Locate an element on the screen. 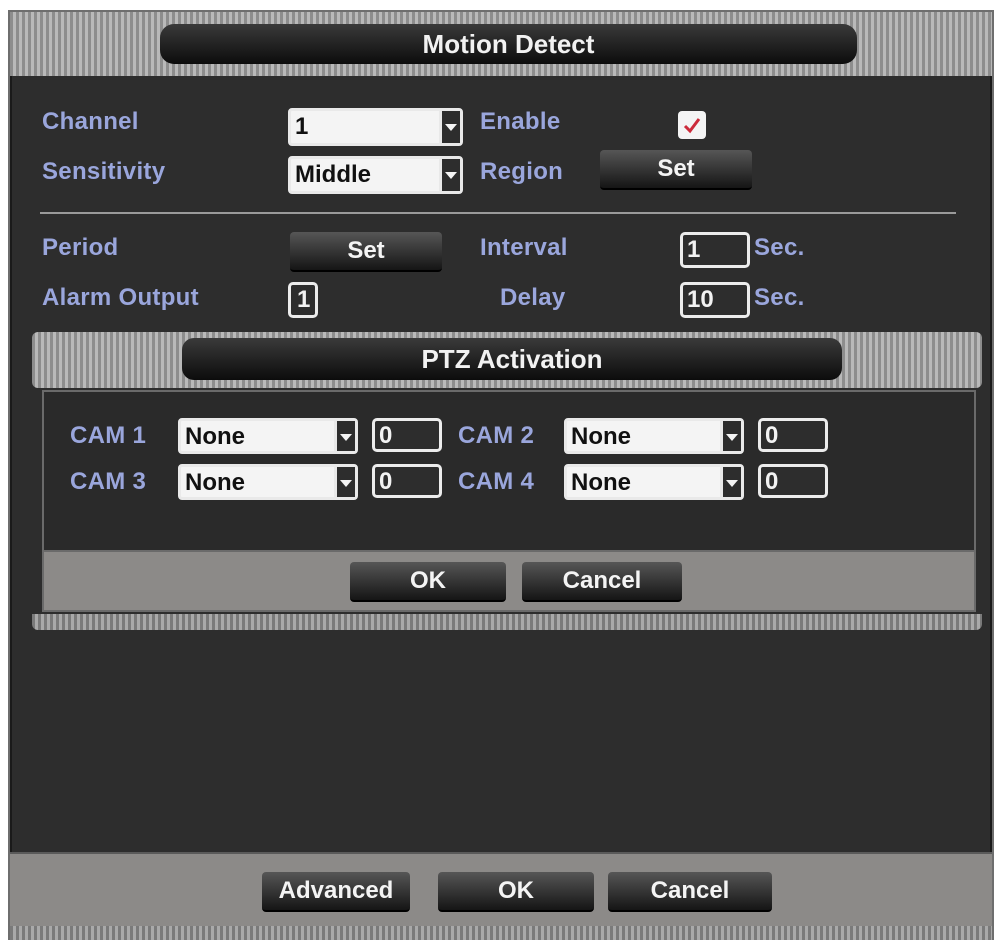 This screenshot has width=1000, height=944. interval-input: 1 is located at coordinates (715, 250).